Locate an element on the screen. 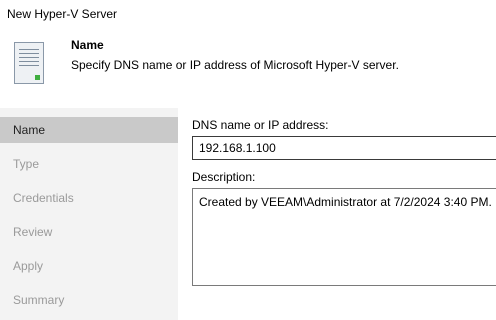  dns-name-input is located at coordinates (344, 148).